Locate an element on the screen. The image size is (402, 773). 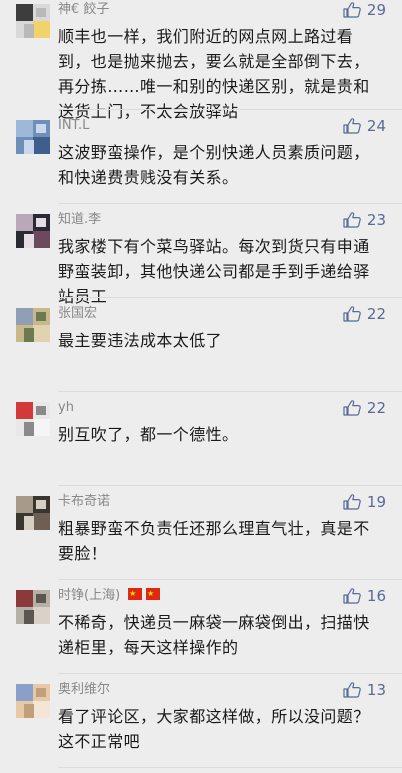
commenter-name-label: yh is located at coordinates (66, 407).